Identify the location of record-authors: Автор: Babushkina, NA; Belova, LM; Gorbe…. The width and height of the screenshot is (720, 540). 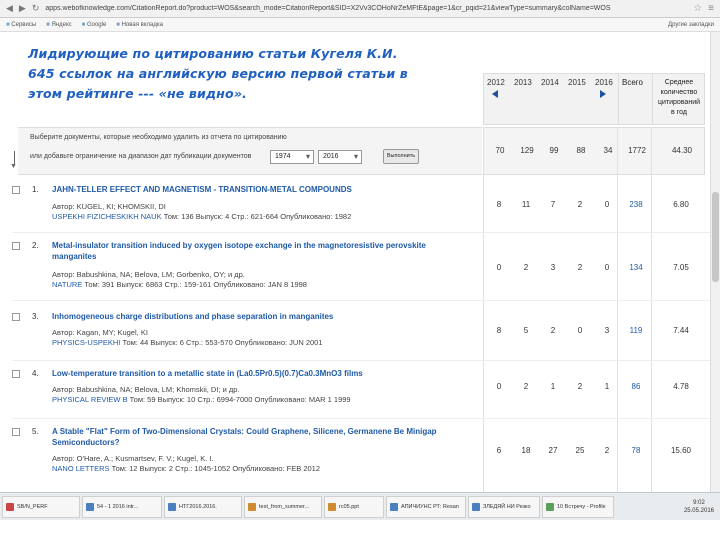
(148, 274).